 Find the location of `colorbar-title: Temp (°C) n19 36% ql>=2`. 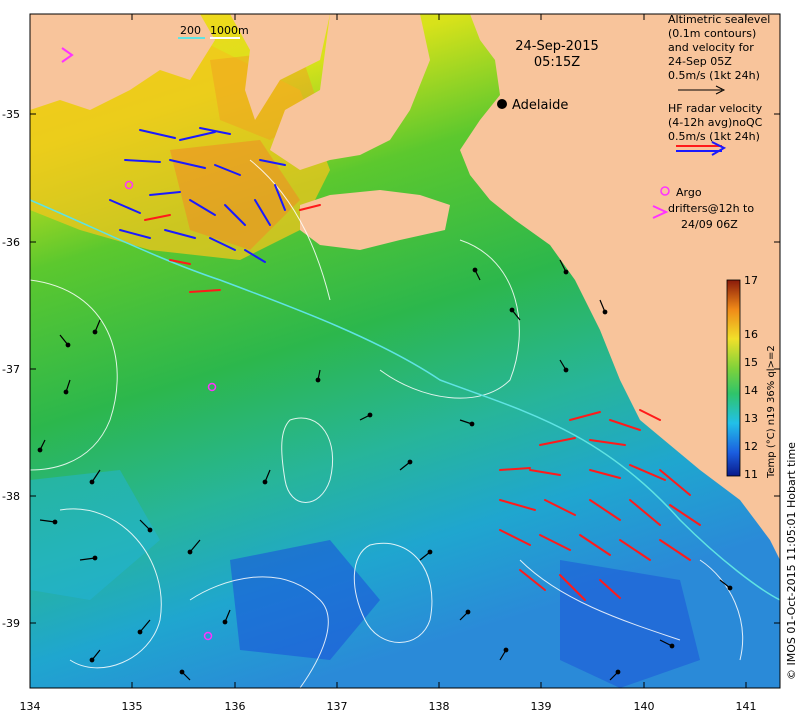

colorbar-title: Temp (°C) n19 36% ql>=2 is located at coordinates (771, 412).